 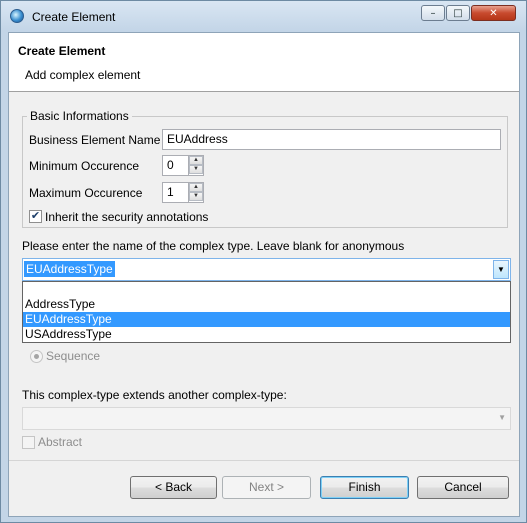 What do you see at coordinates (463, 487) in the screenshot?
I see `cancel-button: Cancel` at bounding box center [463, 487].